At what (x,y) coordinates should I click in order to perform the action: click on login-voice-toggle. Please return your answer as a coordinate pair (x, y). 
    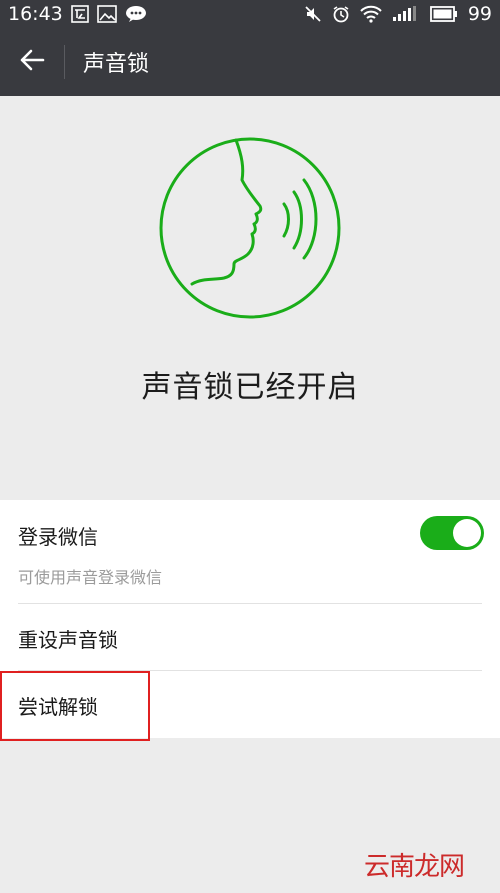
    Looking at the image, I should click on (452, 533).